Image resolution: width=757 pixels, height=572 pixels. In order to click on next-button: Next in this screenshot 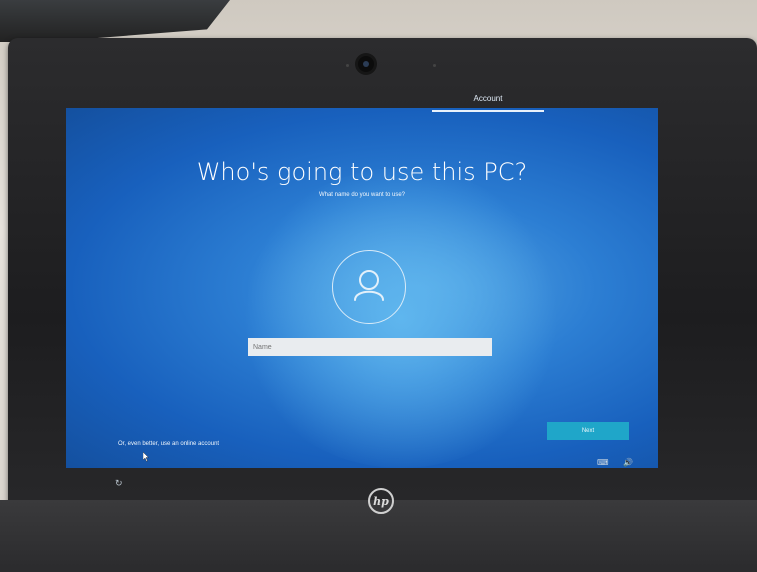, I will do `click(588, 431)`.